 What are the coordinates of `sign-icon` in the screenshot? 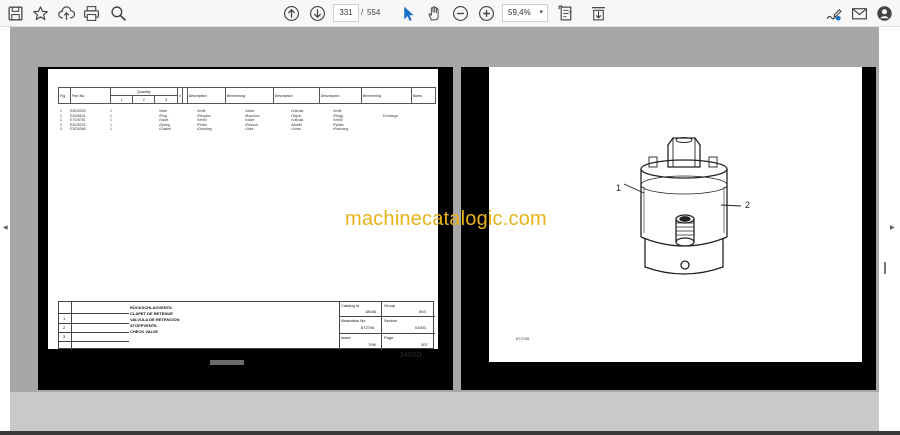 It's located at (833, 13).